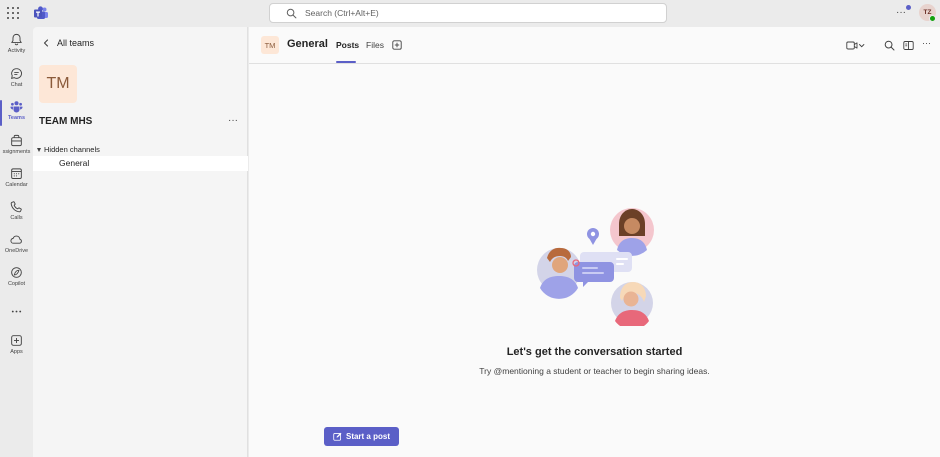 Image resolution: width=940 pixels, height=457 pixels. Describe the element at coordinates (16, 85) in the screenshot. I see `rail-label: Chat` at that location.